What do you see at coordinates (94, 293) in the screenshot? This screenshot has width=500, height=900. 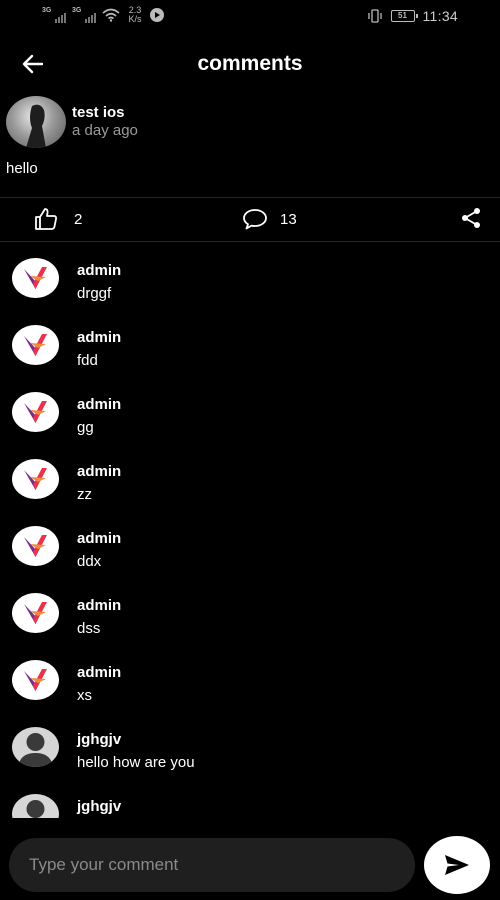 I see `comment-text: drggf` at bounding box center [94, 293].